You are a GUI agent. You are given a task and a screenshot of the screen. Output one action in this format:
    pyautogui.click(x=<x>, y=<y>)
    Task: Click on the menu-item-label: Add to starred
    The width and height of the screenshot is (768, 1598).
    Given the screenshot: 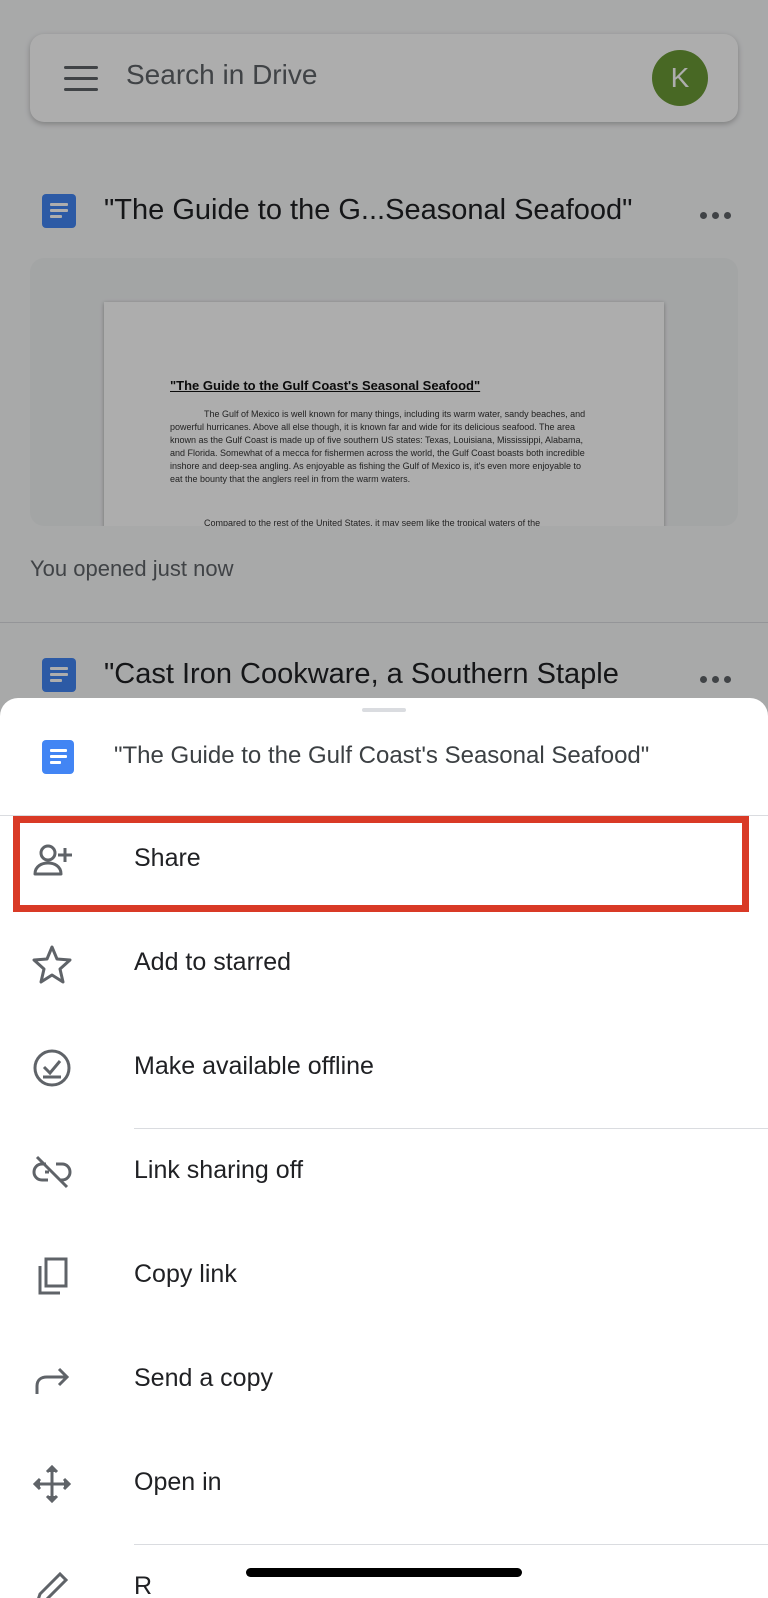 What is the action you would take?
    pyautogui.click(x=213, y=962)
    